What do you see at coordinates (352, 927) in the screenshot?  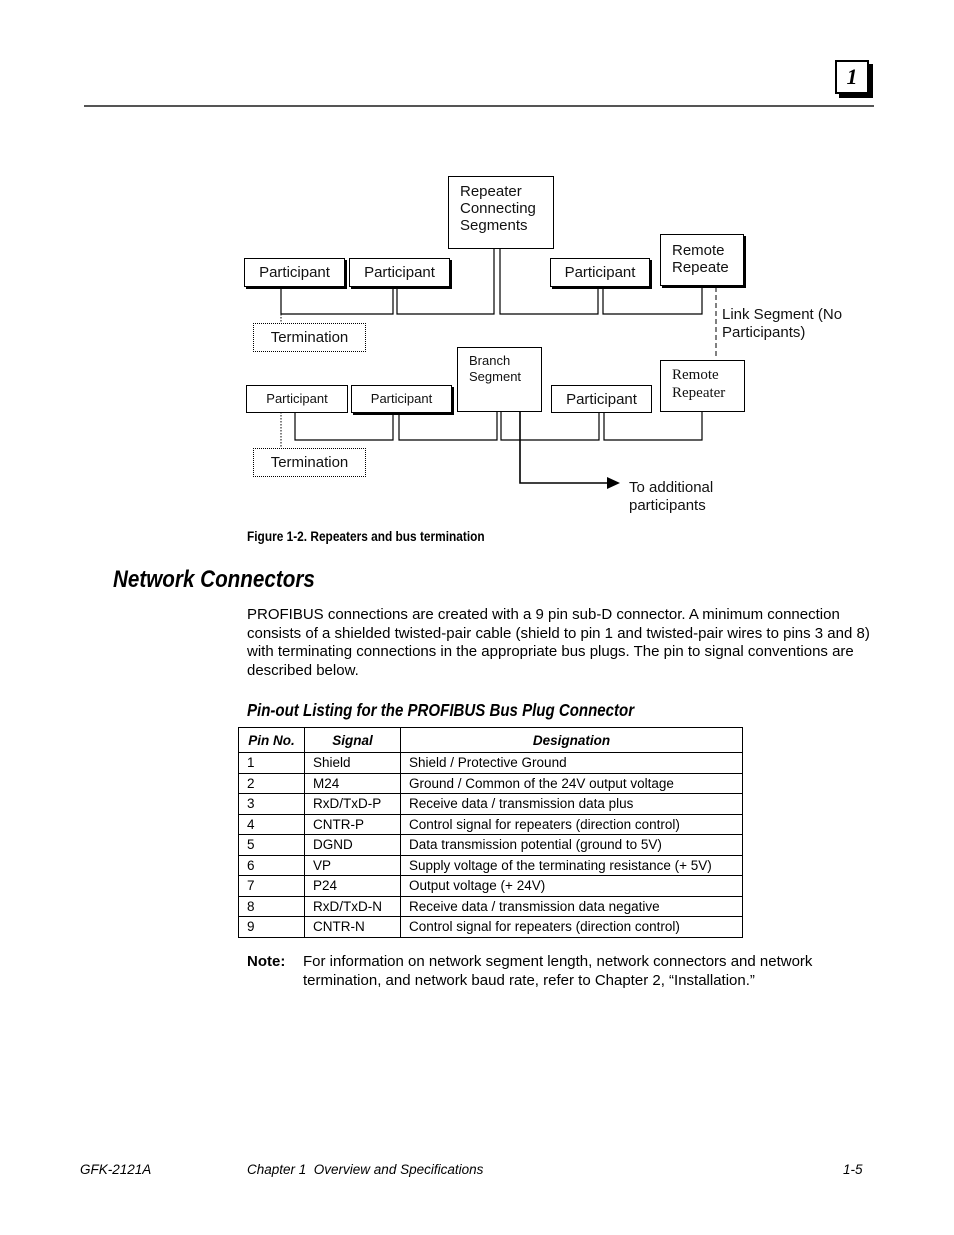 I see `cell-signal: CNTR-N` at bounding box center [352, 927].